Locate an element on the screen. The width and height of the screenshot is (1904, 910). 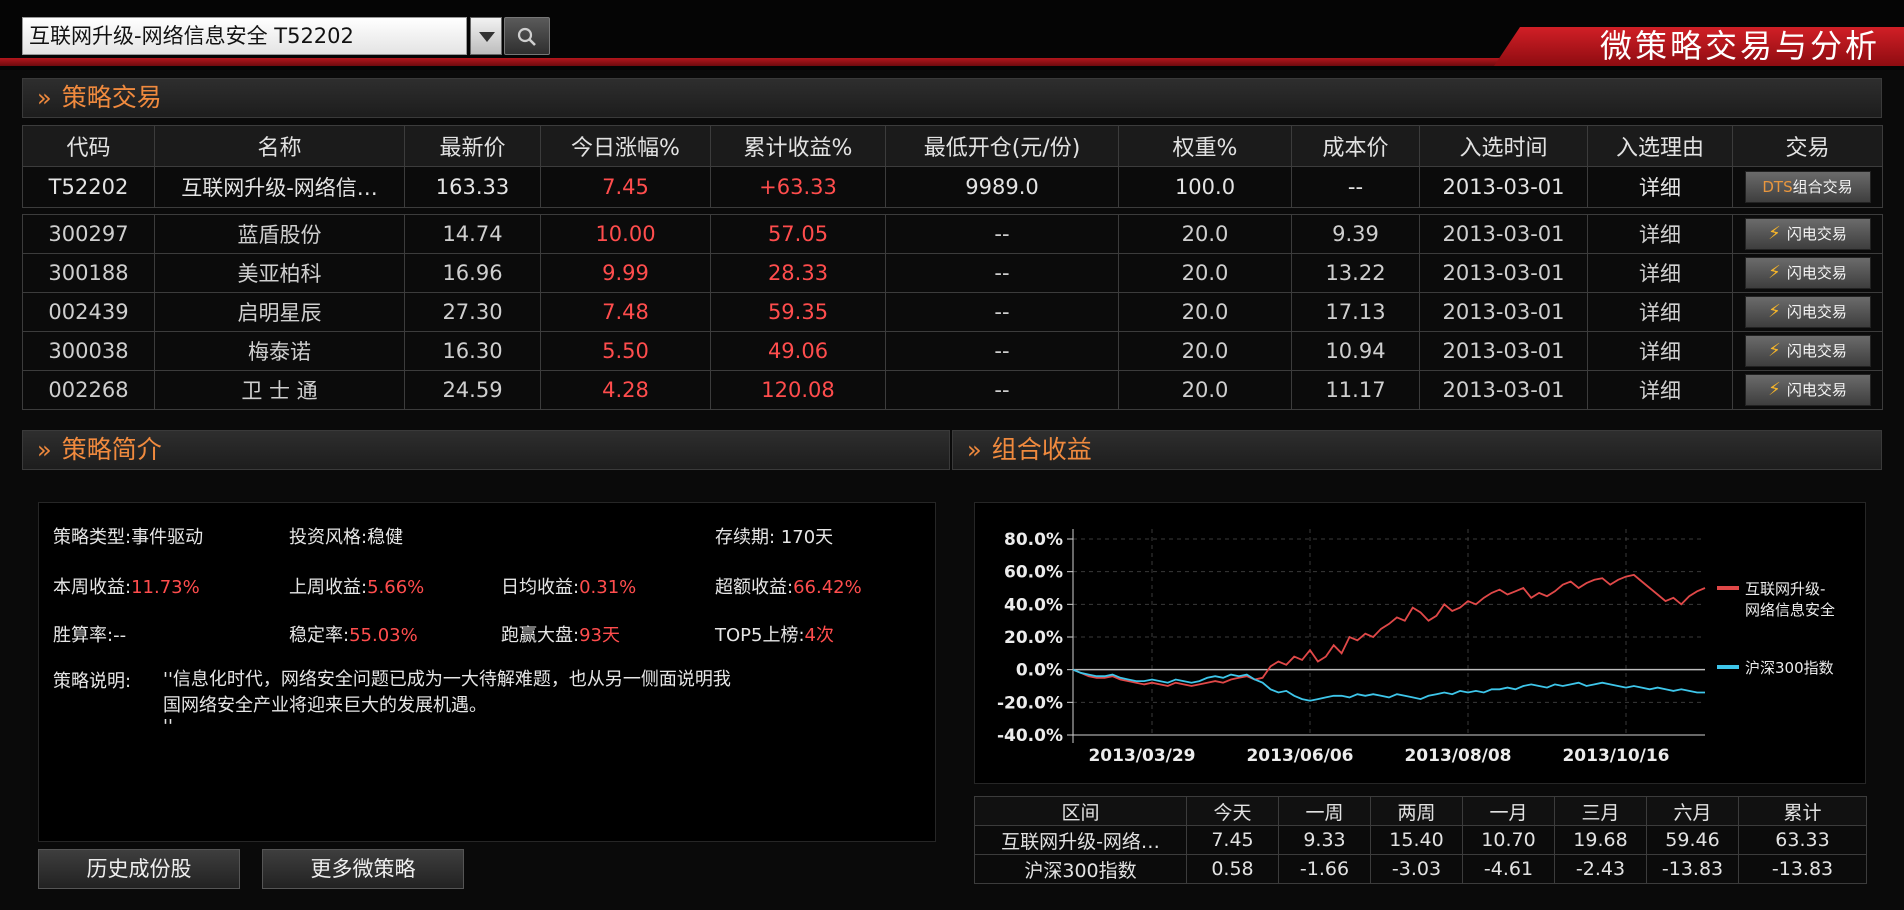
return-cell: -3.03 is located at coordinates (1416, 869).